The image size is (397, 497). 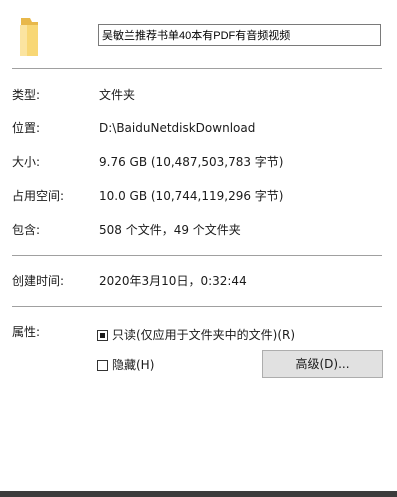 What do you see at coordinates (198, 494) in the screenshot?
I see `taskbar-edge` at bounding box center [198, 494].